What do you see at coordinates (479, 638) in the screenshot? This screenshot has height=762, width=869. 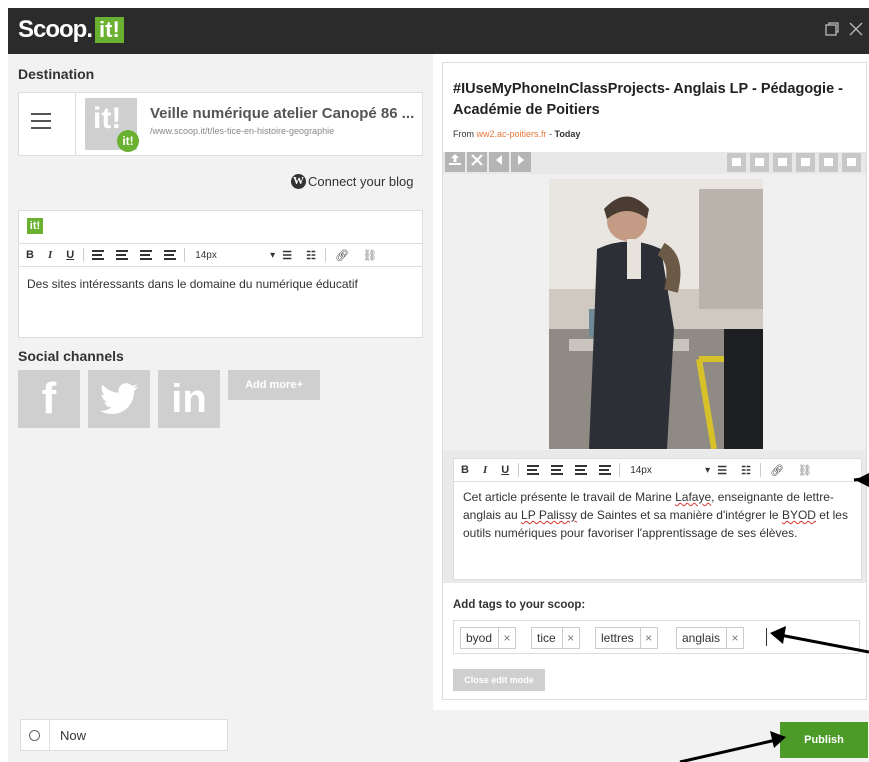 I see `tag-label: byod` at bounding box center [479, 638].